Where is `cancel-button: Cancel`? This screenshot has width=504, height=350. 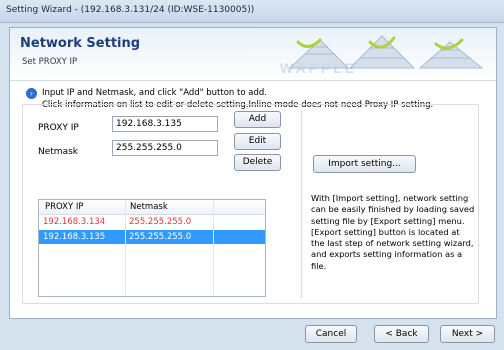 cancel-button: Cancel is located at coordinates (331, 334).